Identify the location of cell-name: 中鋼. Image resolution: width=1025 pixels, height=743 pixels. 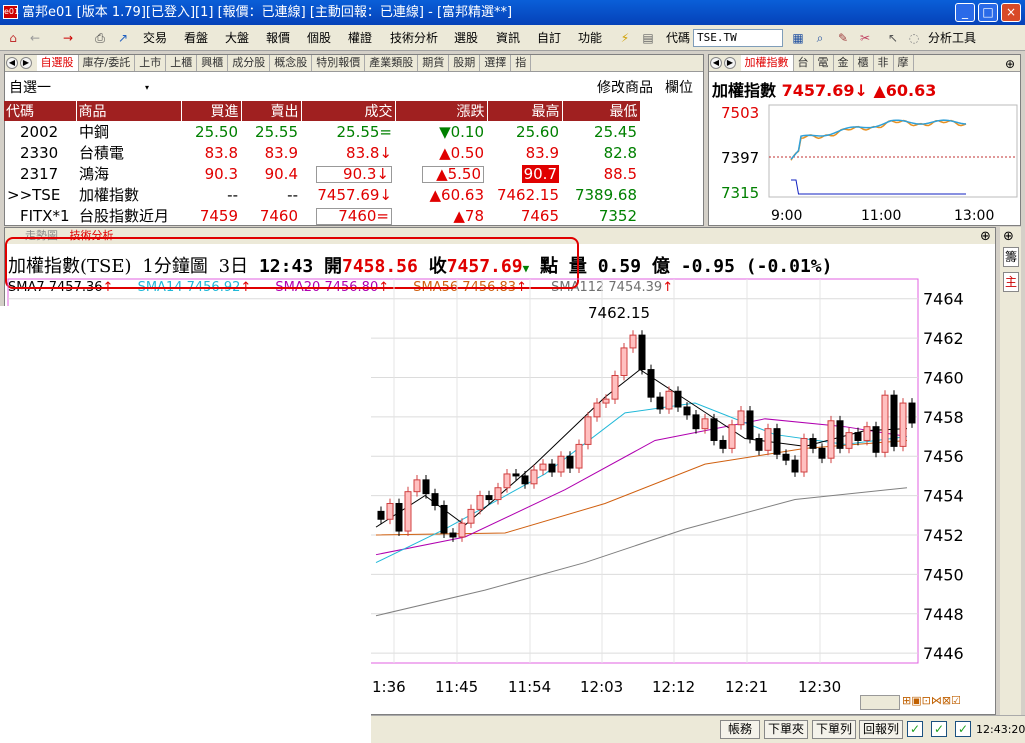
(94, 132).